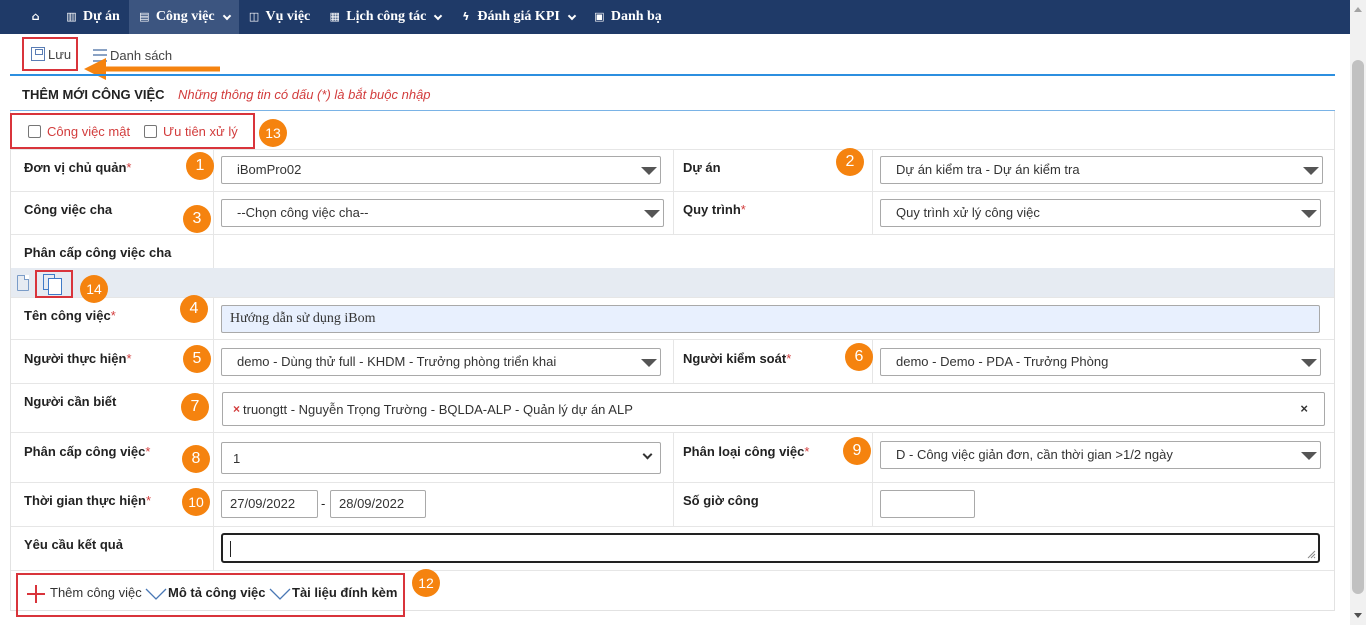  What do you see at coordinates (200, 131) in the screenshot?
I see `priority-label: Ưu tiên xử lý` at bounding box center [200, 131].